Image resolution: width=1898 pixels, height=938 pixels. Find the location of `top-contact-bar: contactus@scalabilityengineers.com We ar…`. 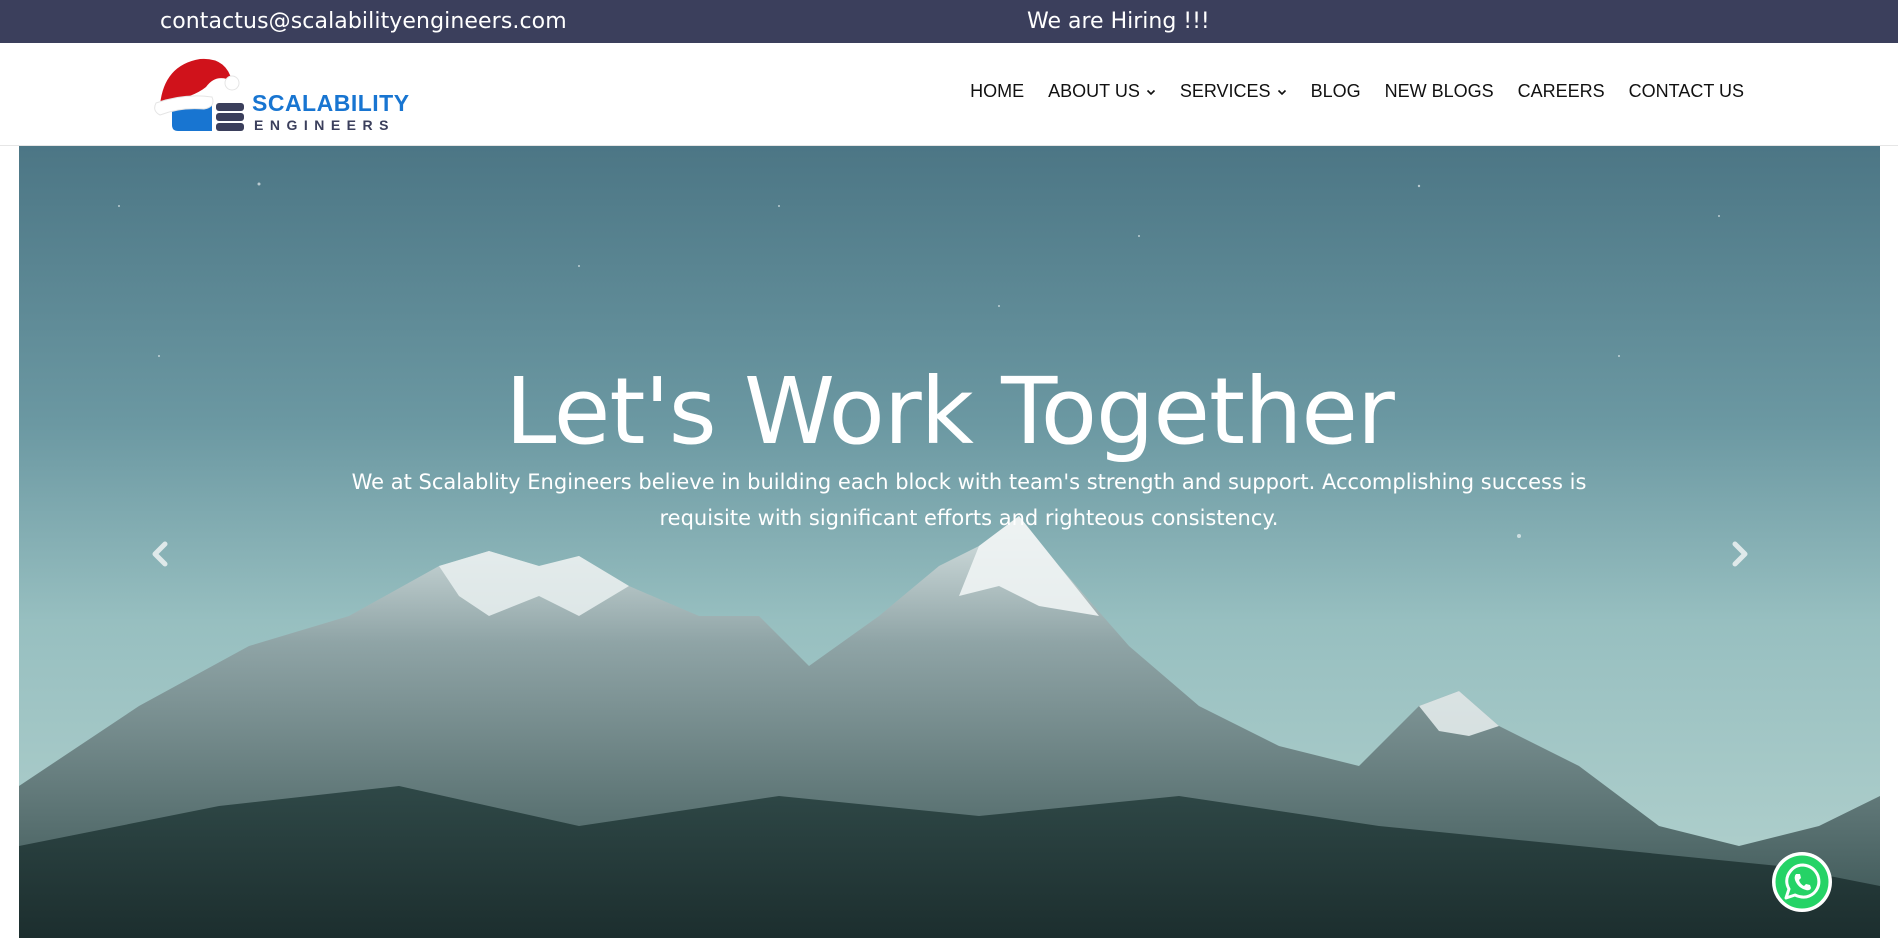

top-contact-bar: contactus@scalabilityengineers.com We ar… is located at coordinates (949, 21).